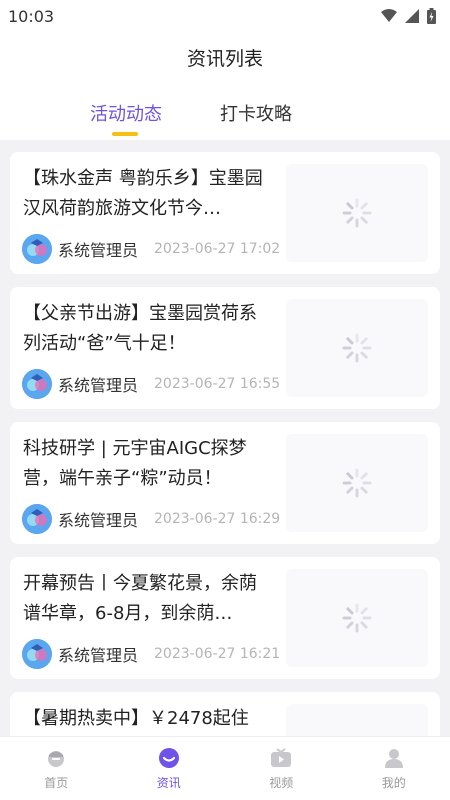 This screenshot has width=450, height=800. Describe the element at coordinates (56, 783) in the screenshot. I see `tabbar-label: 首页` at that location.